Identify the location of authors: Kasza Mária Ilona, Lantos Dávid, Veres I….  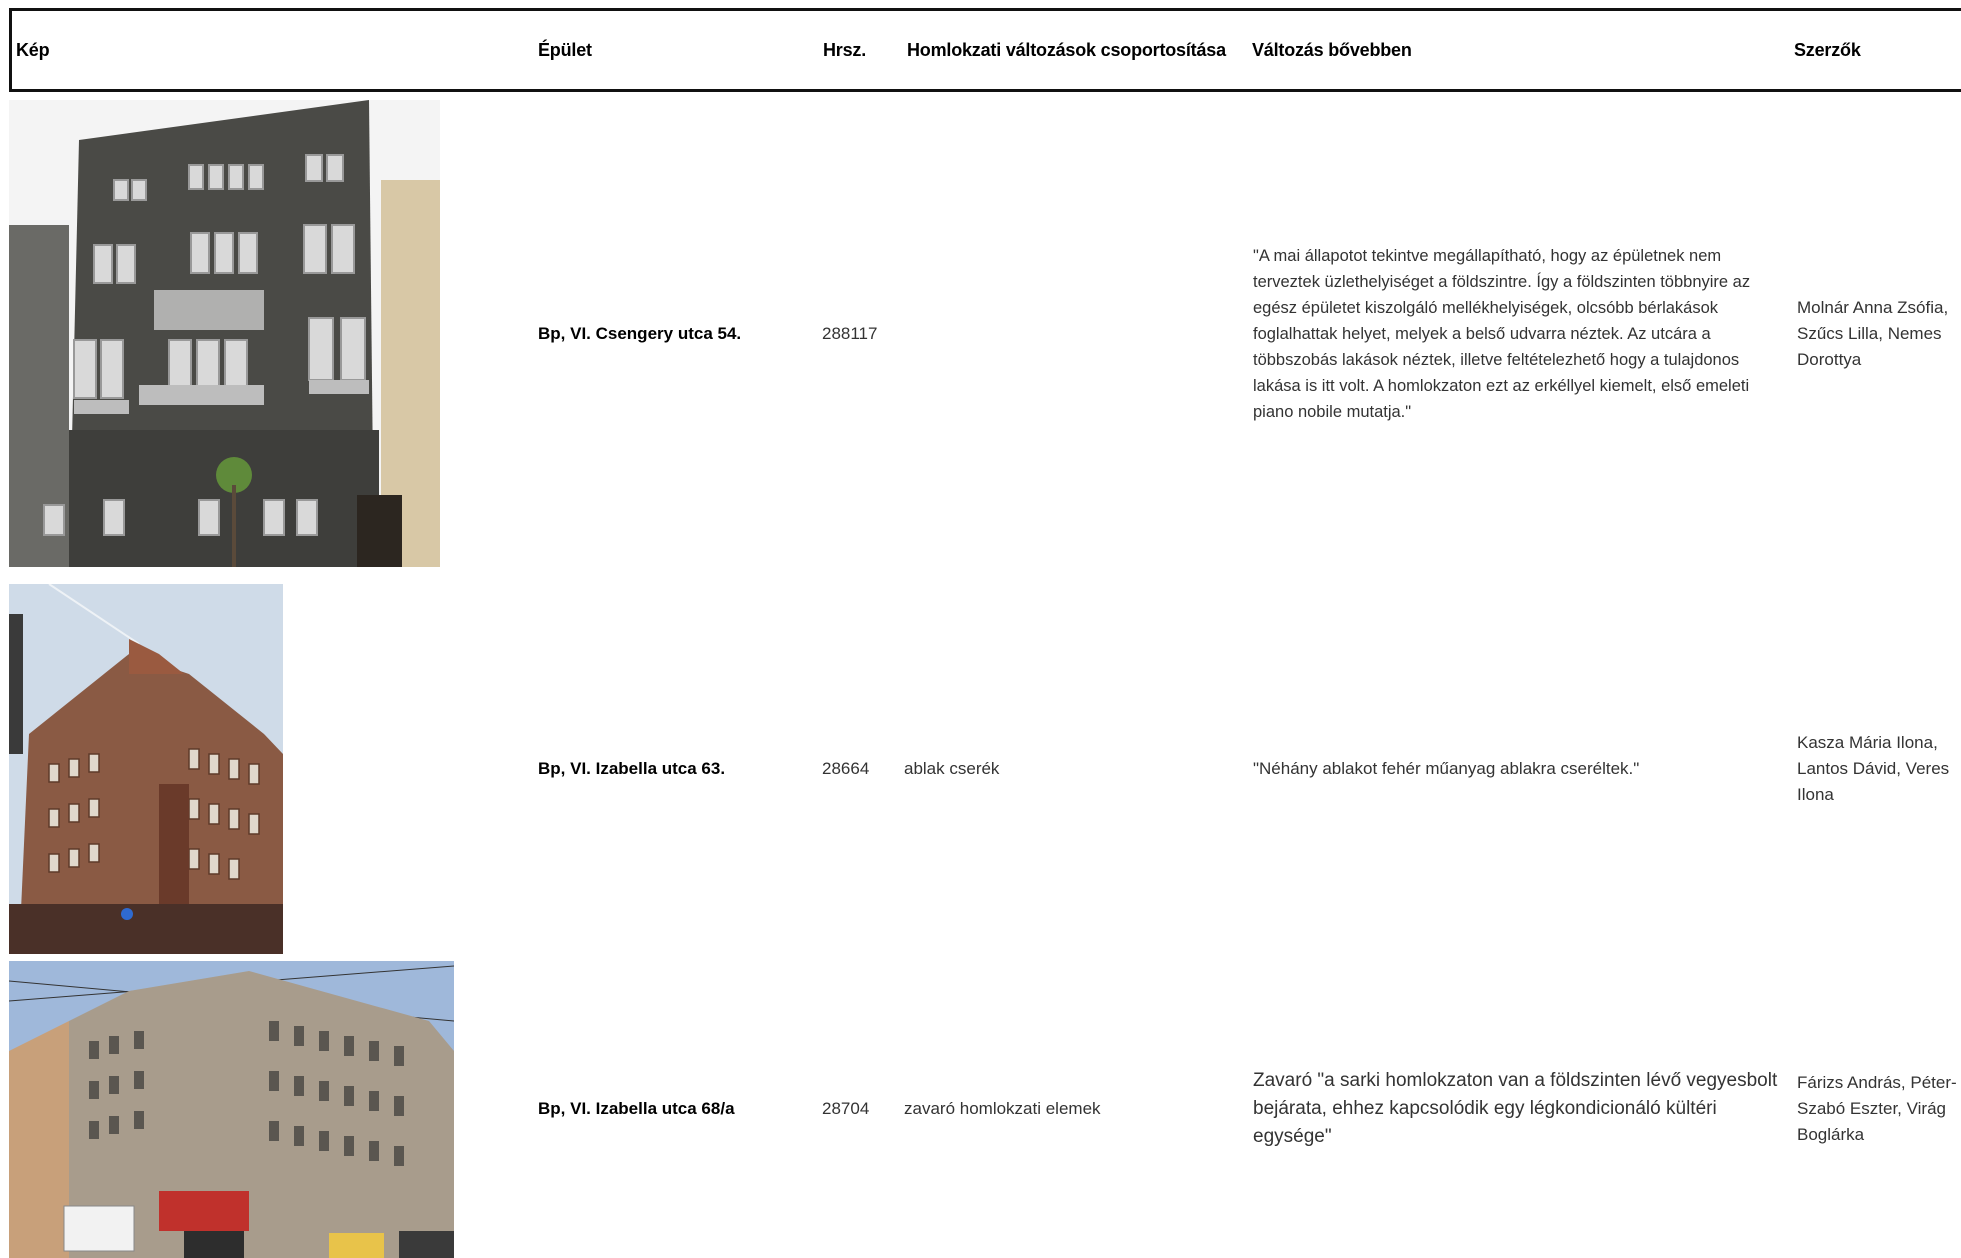
(1873, 768).